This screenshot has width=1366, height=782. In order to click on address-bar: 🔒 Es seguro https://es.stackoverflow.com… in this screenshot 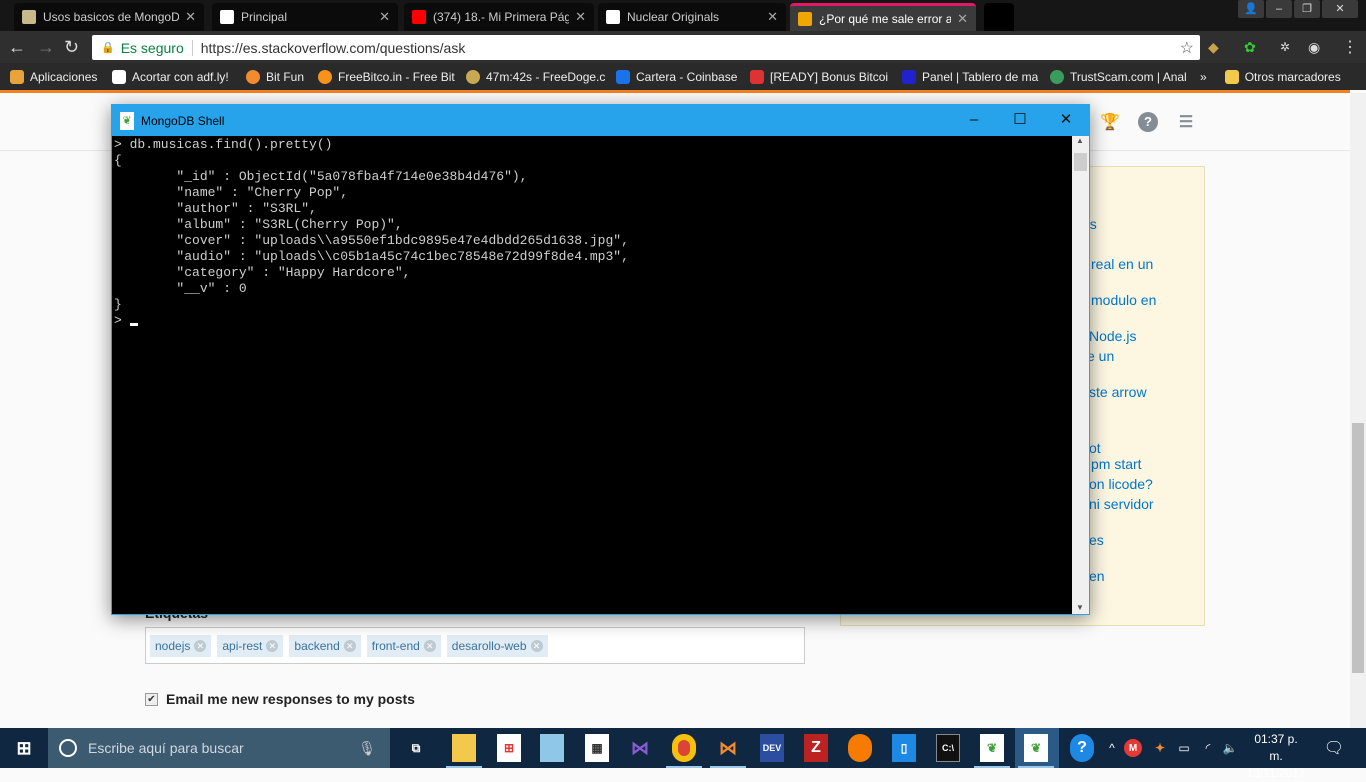, I will do `click(646, 47)`.